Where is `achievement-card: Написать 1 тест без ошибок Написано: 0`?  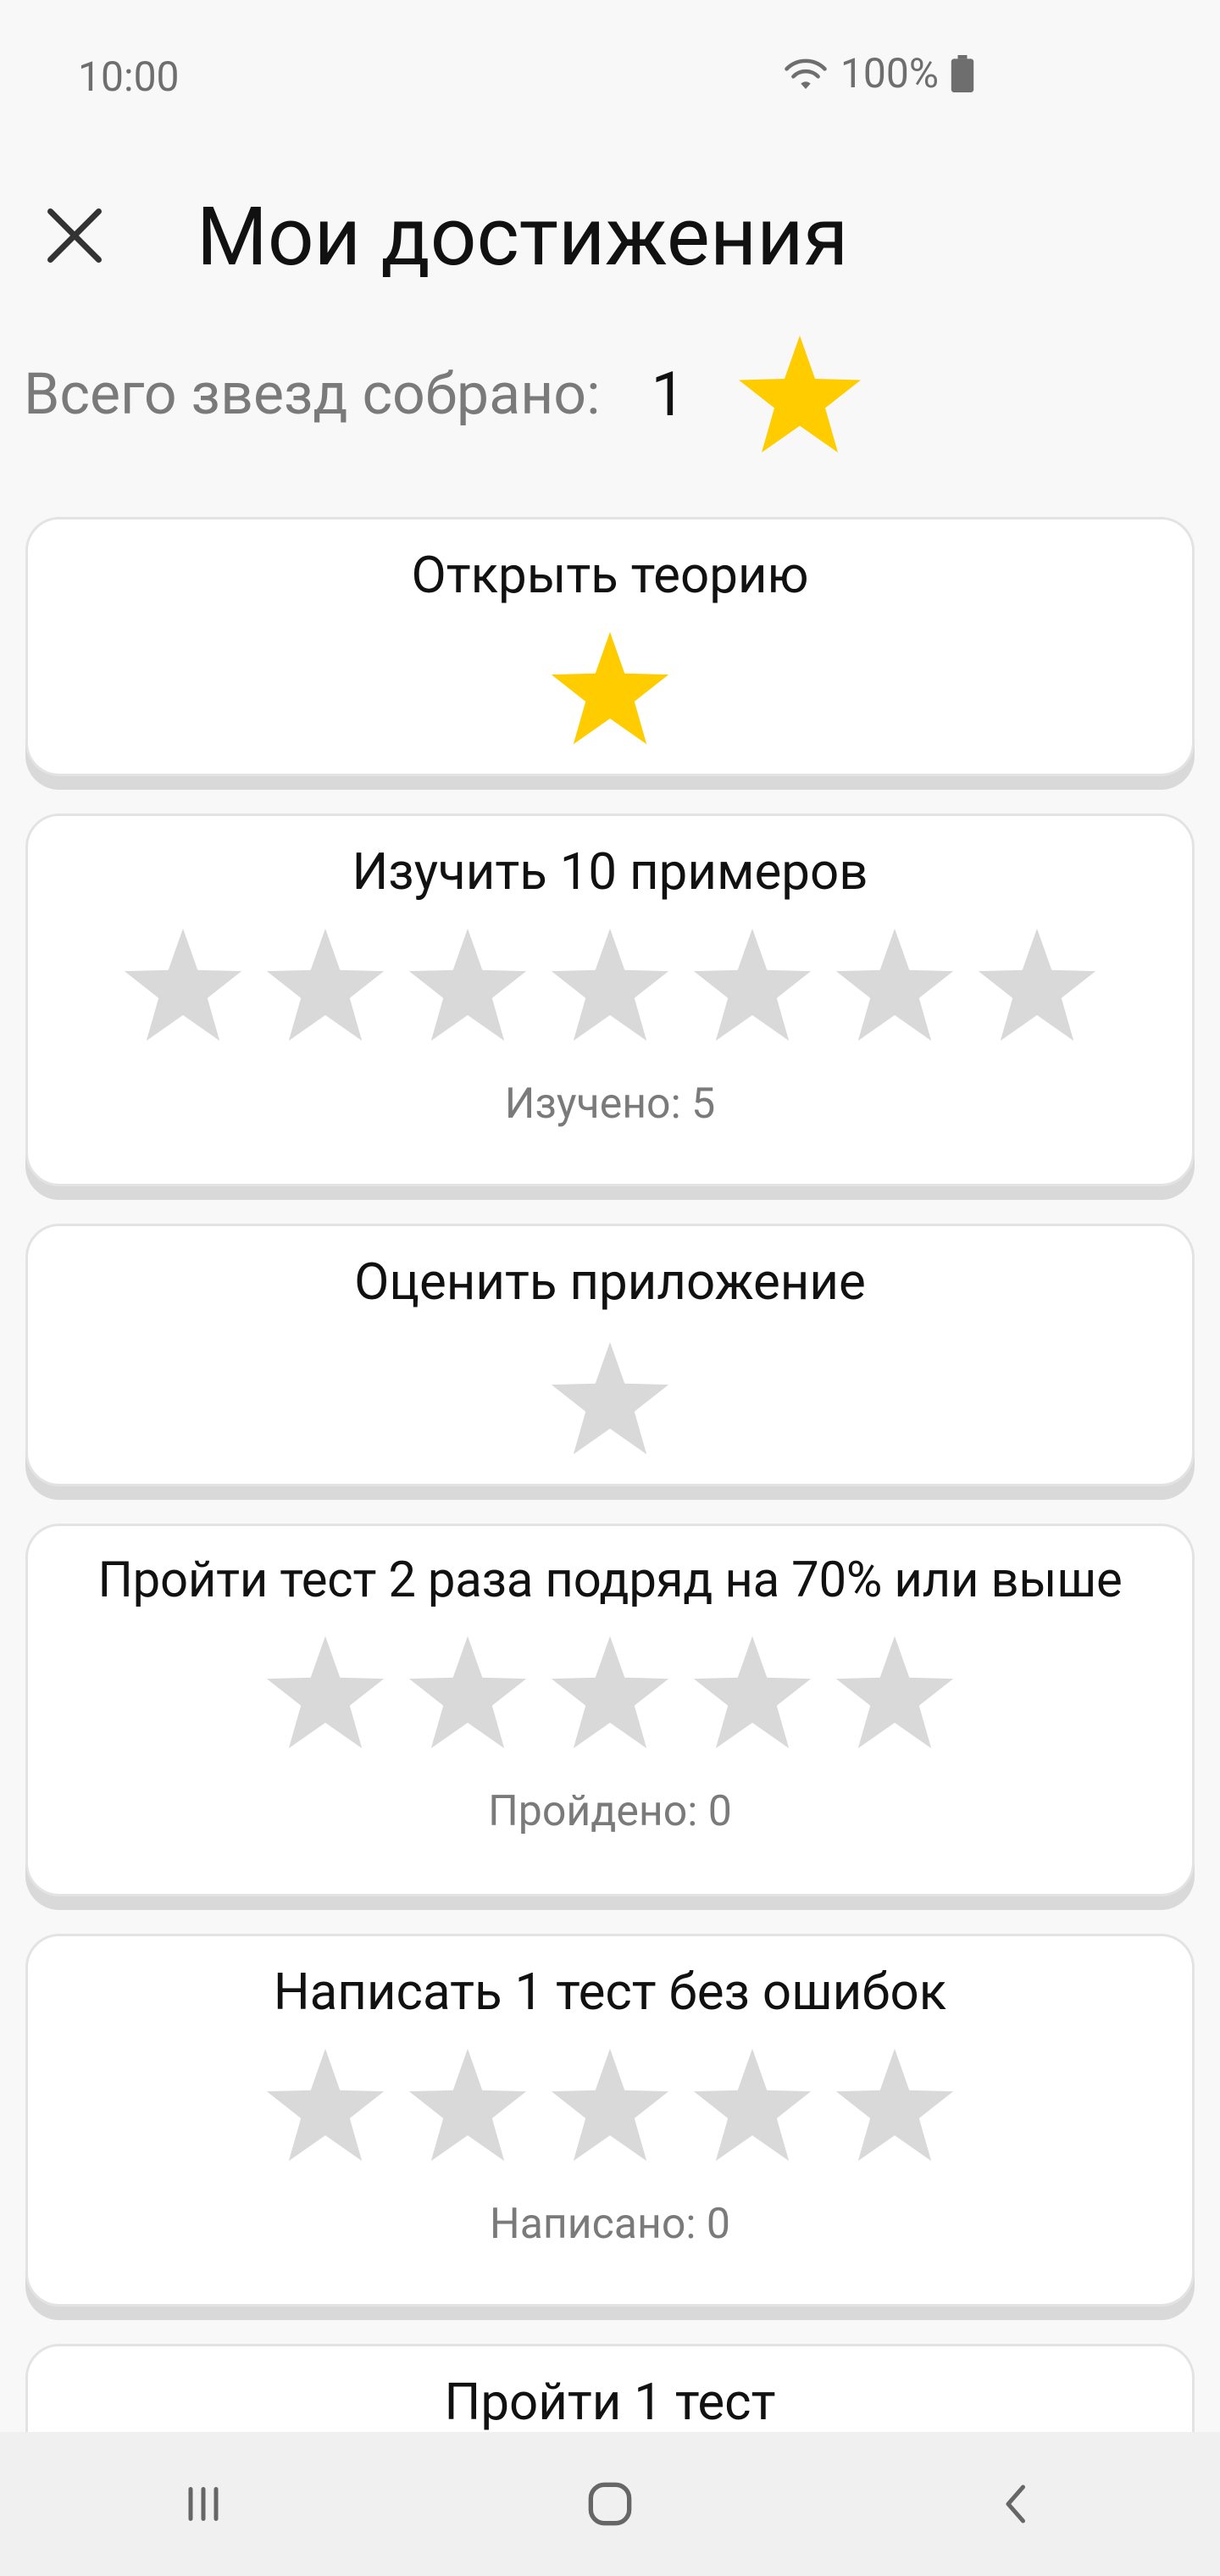 achievement-card: Написать 1 тест без ошибок Написано: 0 is located at coordinates (610, 2120).